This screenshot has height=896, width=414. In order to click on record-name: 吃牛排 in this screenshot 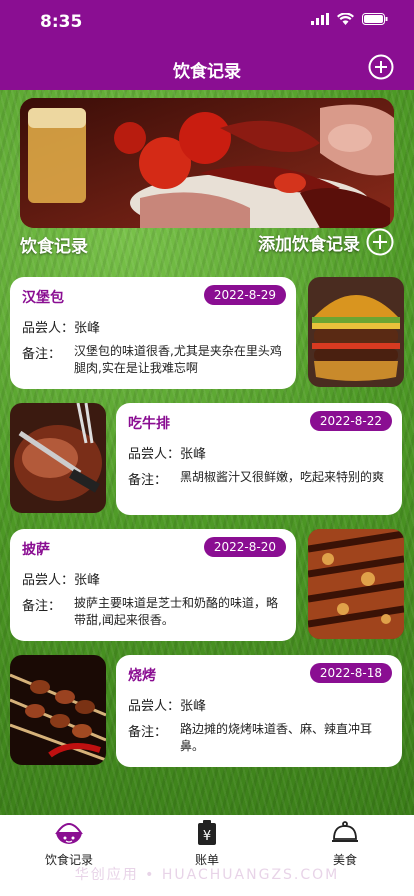, I will do `click(149, 424)`.